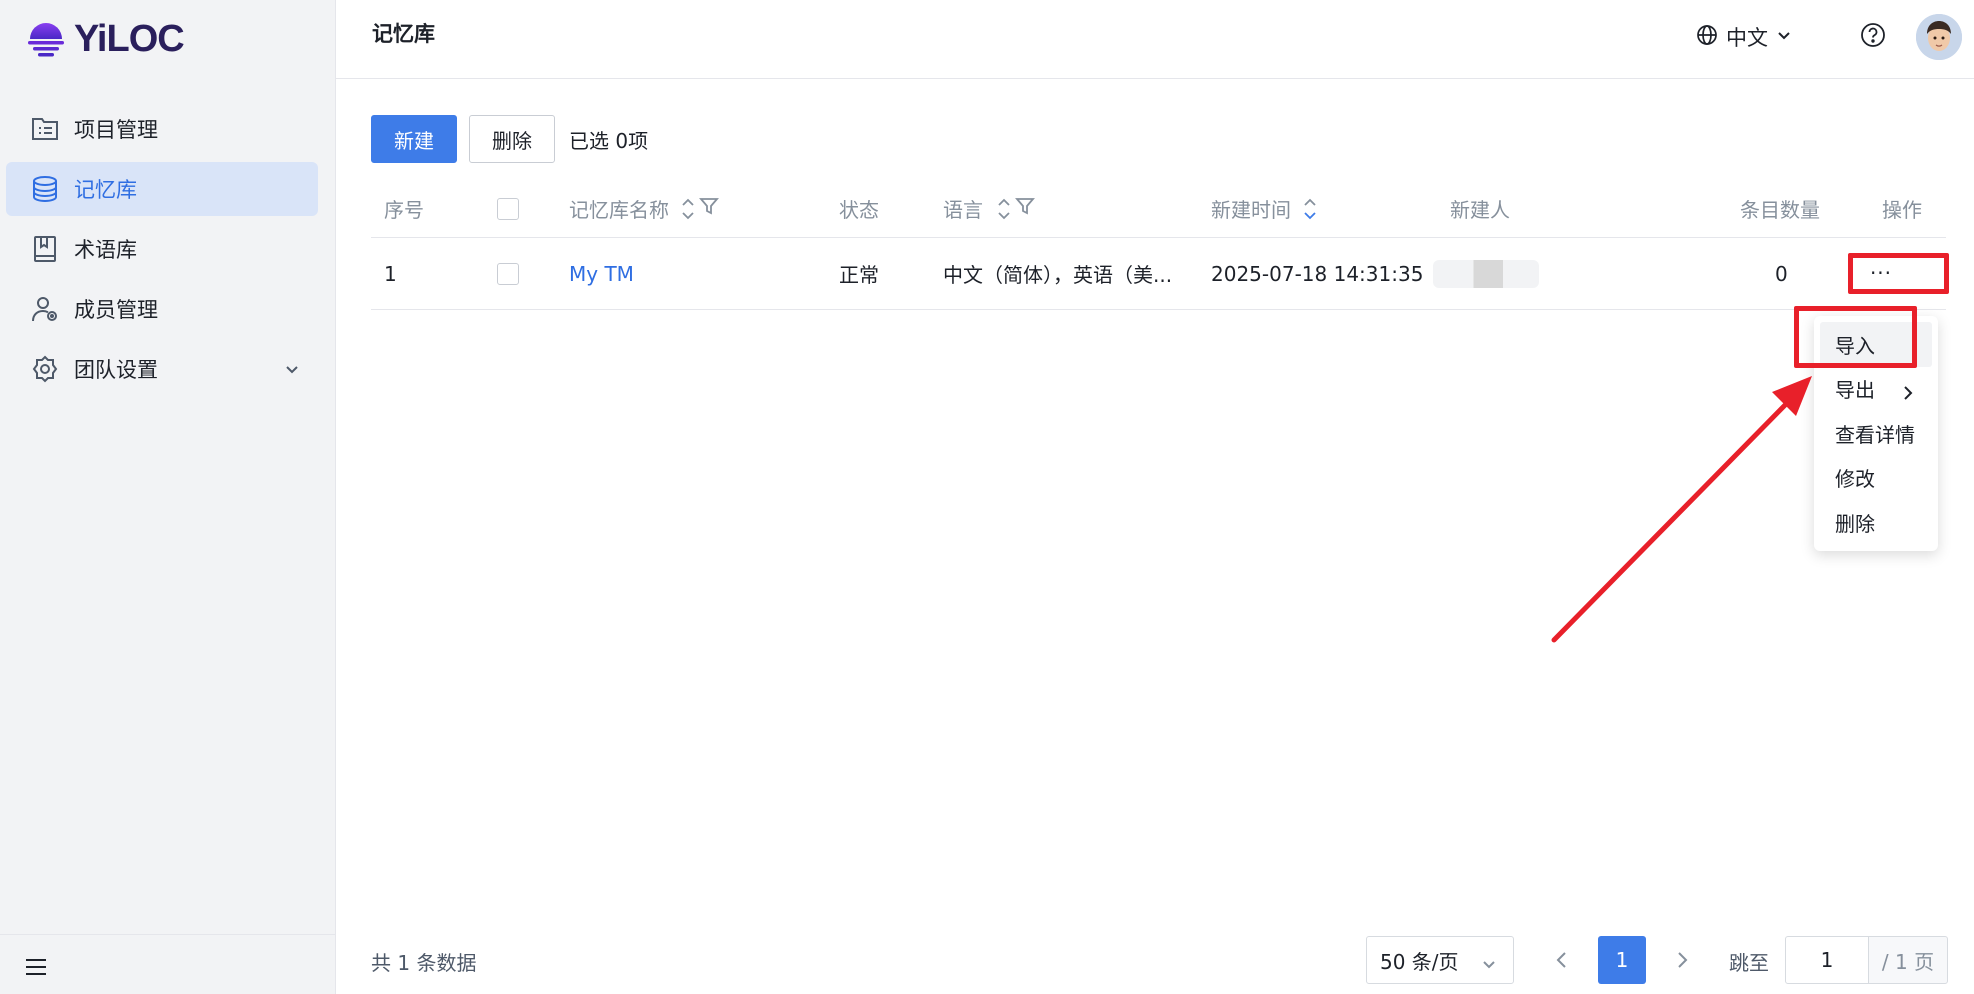  What do you see at coordinates (1562, 962) in the screenshot?
I see `prev-page-icon` at bounding box center [1562, 962].